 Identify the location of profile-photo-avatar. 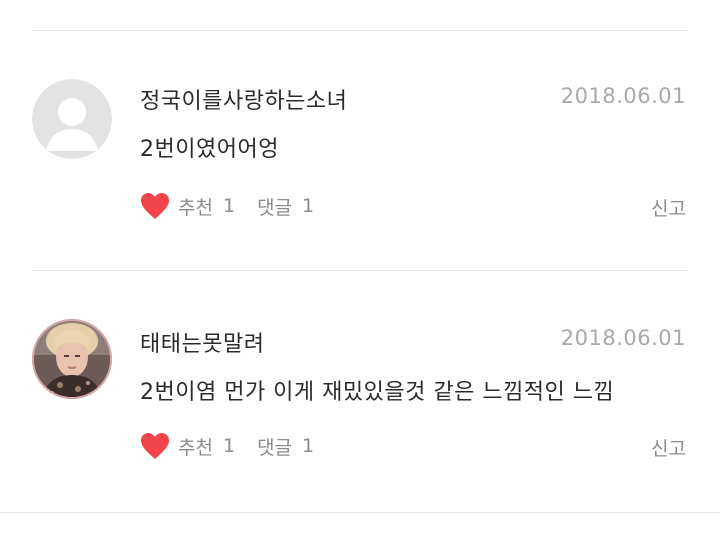
(72, 359).